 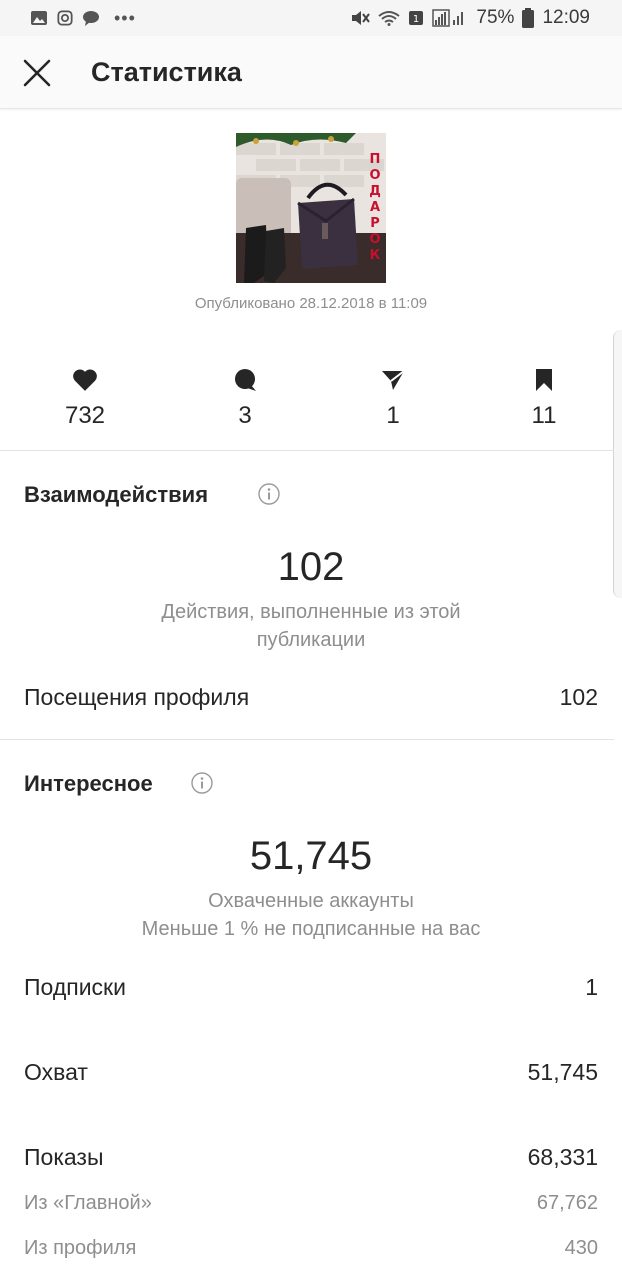 I want to click on row-label: Из профиля, so click(x=80, y=1248).